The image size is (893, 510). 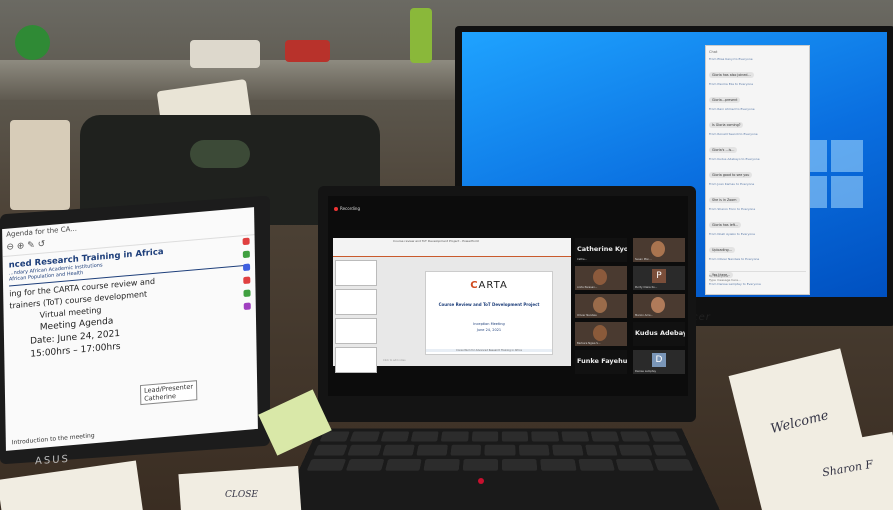 What do you see at coordinates (168, 393) in the screenshot?
I see `agenda-table-header: Lead/Presenter Catherine` at bounding box center [168, 393].